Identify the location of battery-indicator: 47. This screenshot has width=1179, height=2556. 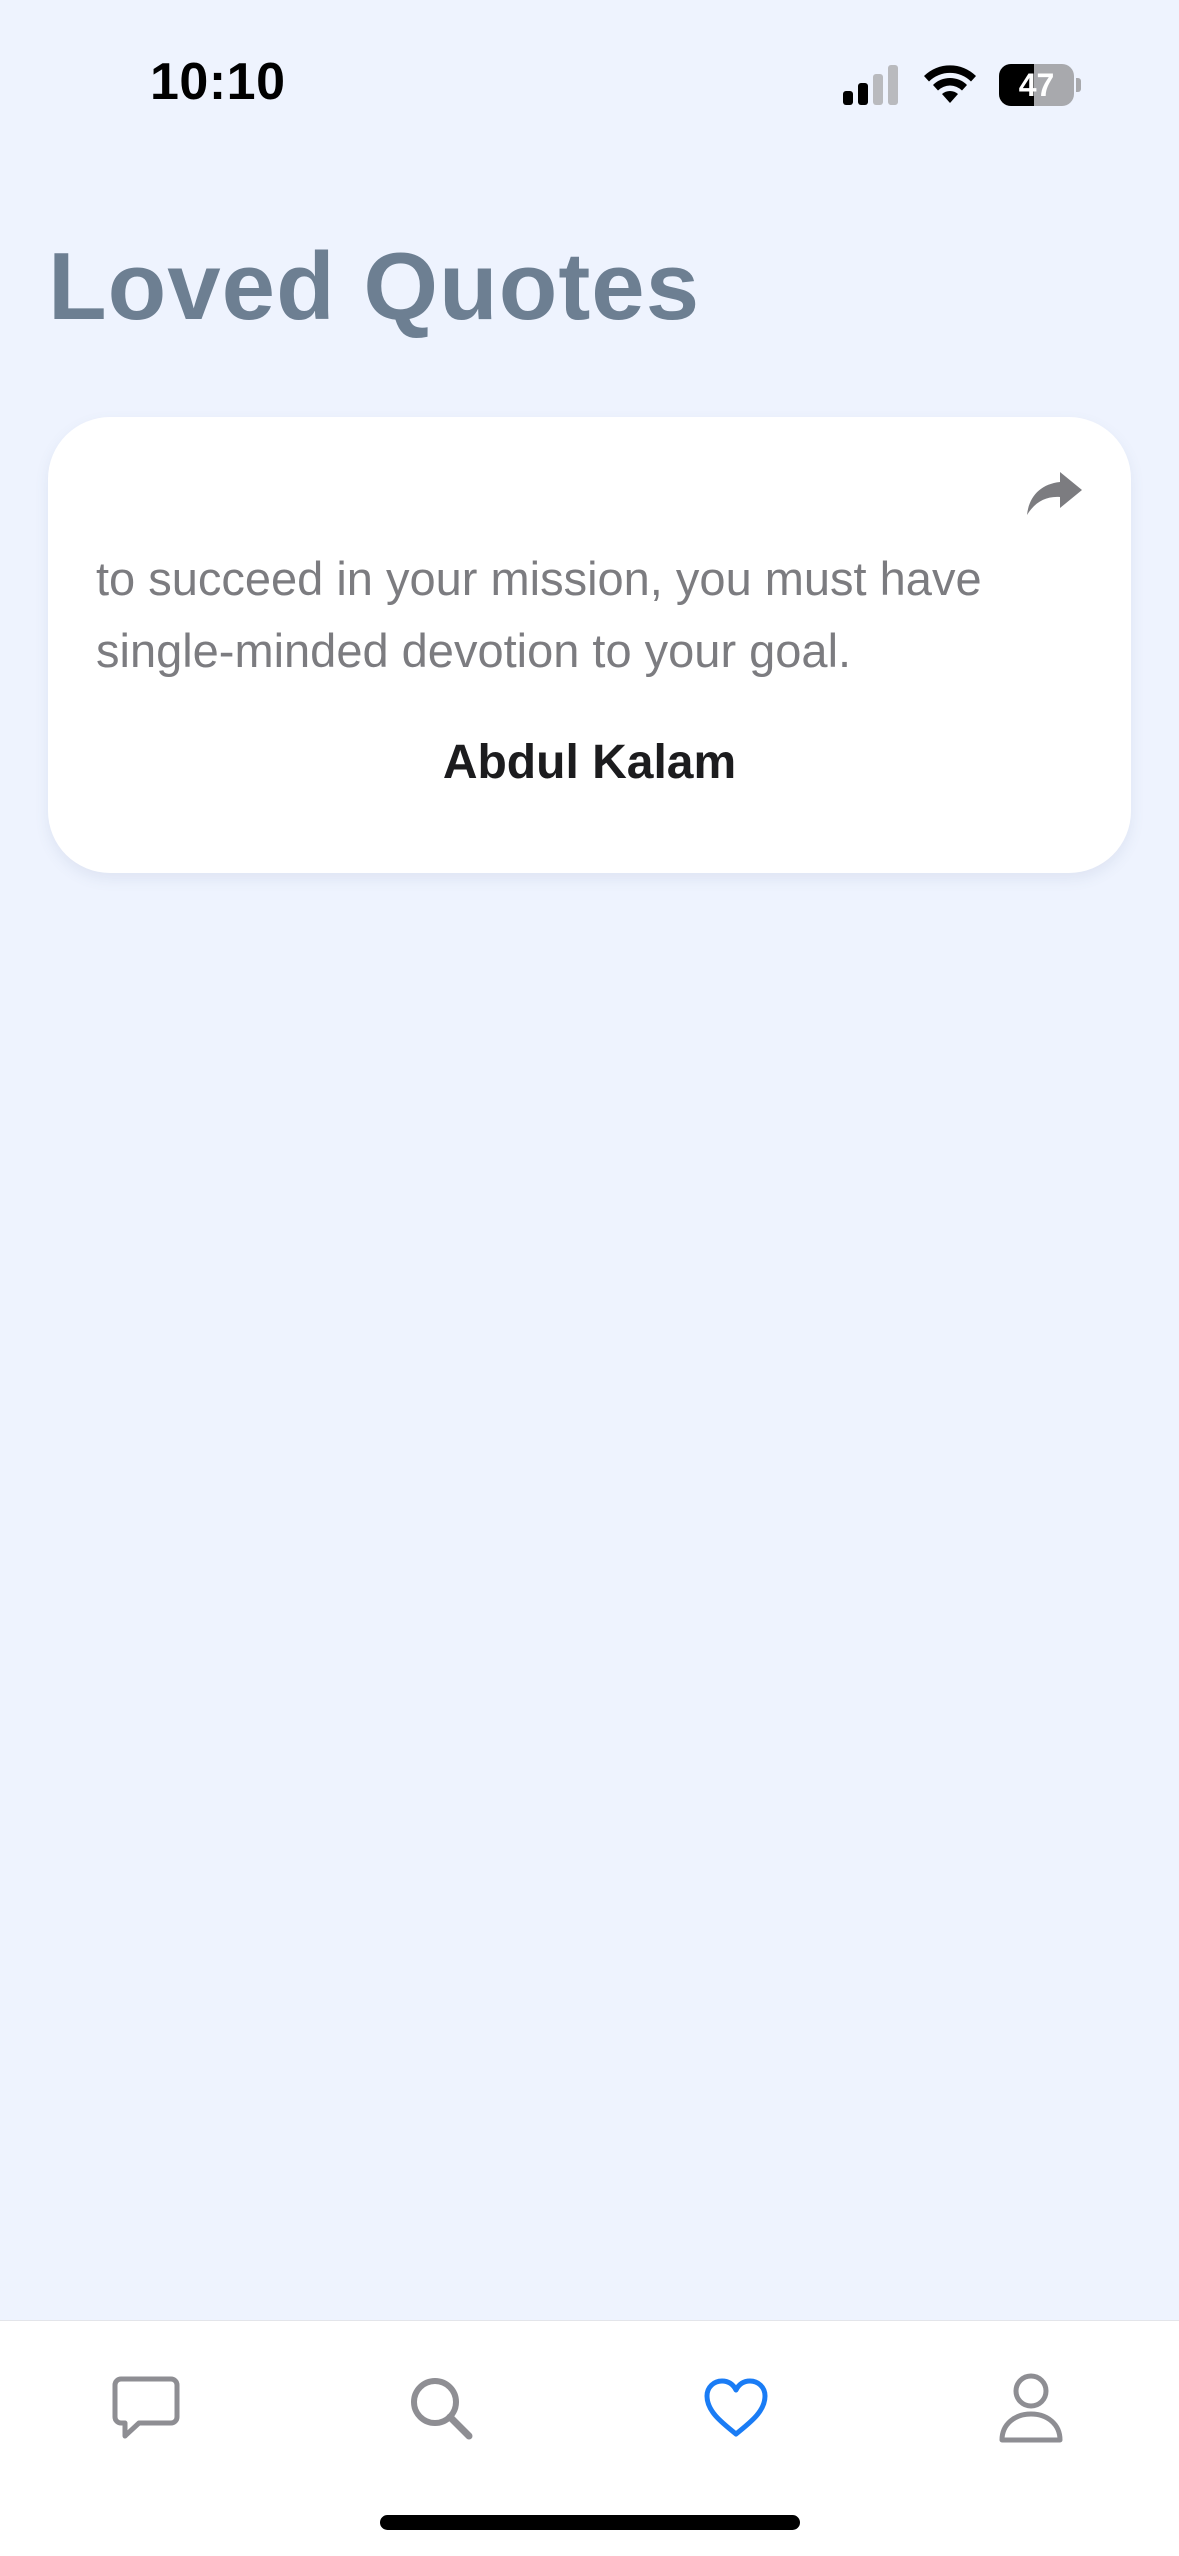
(1040, 85).